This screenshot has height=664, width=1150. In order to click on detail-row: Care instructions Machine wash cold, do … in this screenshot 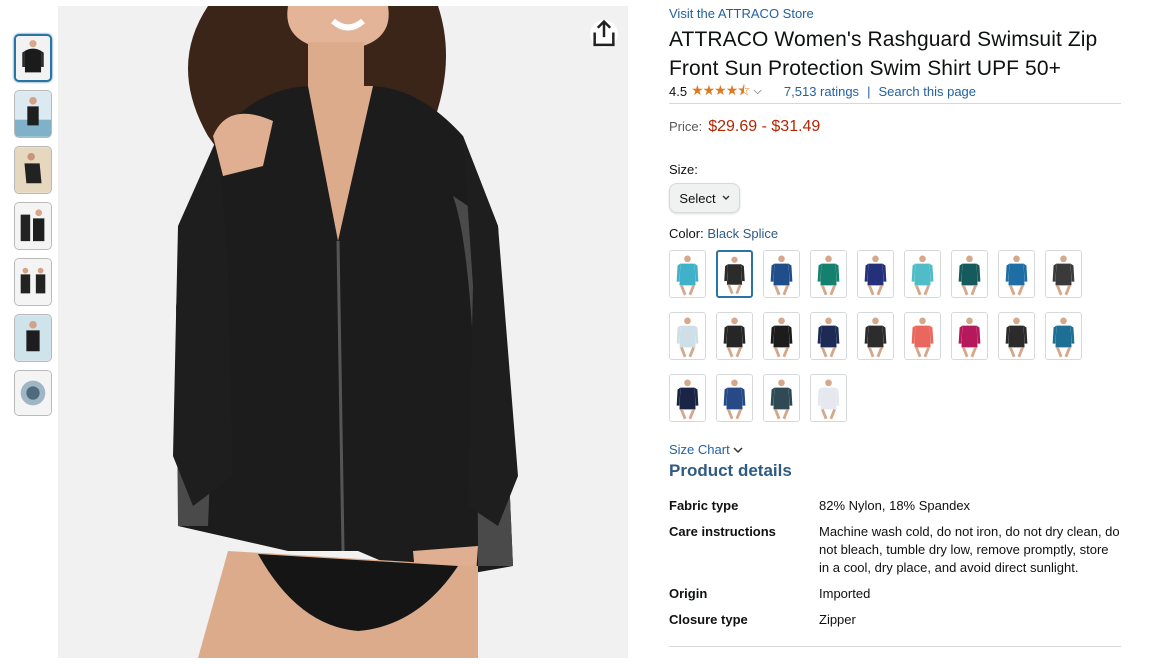, I will do `click(895, 550)`.